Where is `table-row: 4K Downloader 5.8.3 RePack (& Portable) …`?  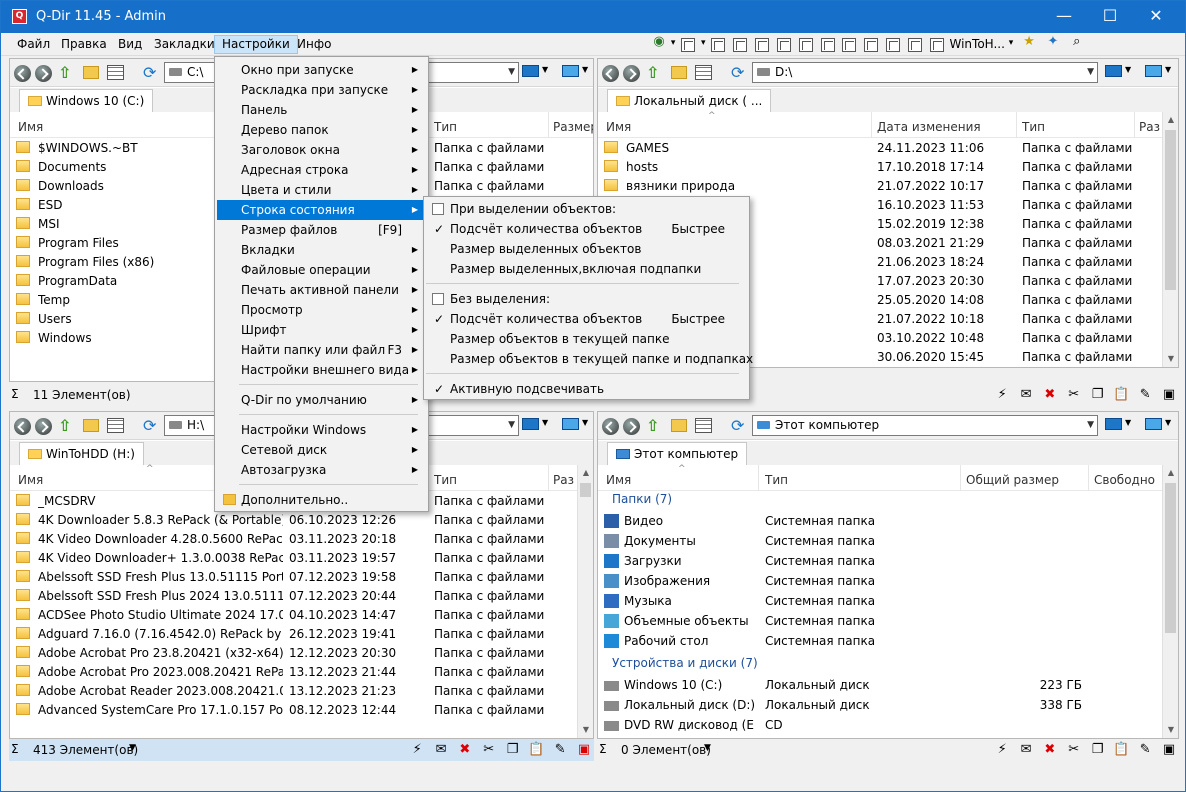 table-row: 4K Downloader 5.8.3 RePack (& Portable) … is located at coordinates (293, 520).